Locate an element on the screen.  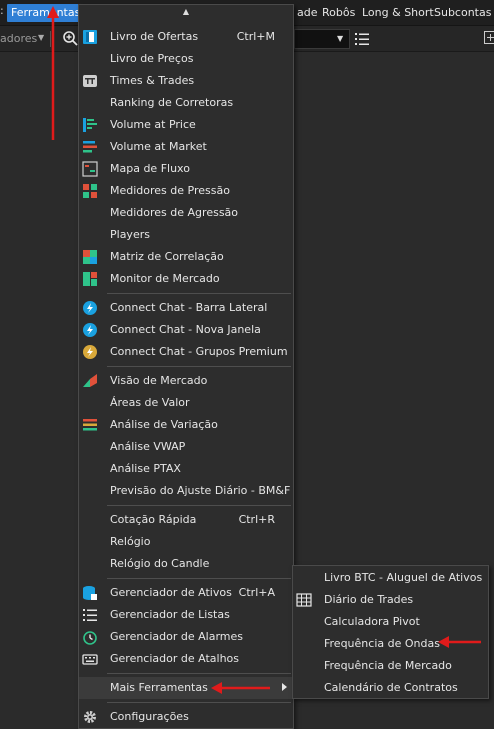
menu-item-medidores-de-pressao: Medidores de Pressão is located at coordinates (186, 191).